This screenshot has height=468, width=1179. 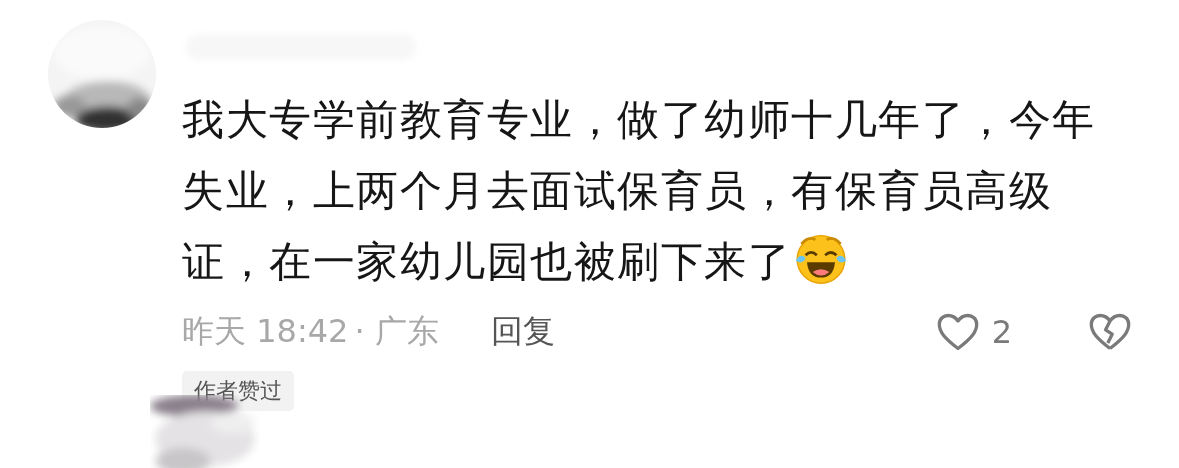 What do you see at coordinates (1110, 332) in the screenshot?
I see `broken-heart-icon` at bounding box center [1110, 332].